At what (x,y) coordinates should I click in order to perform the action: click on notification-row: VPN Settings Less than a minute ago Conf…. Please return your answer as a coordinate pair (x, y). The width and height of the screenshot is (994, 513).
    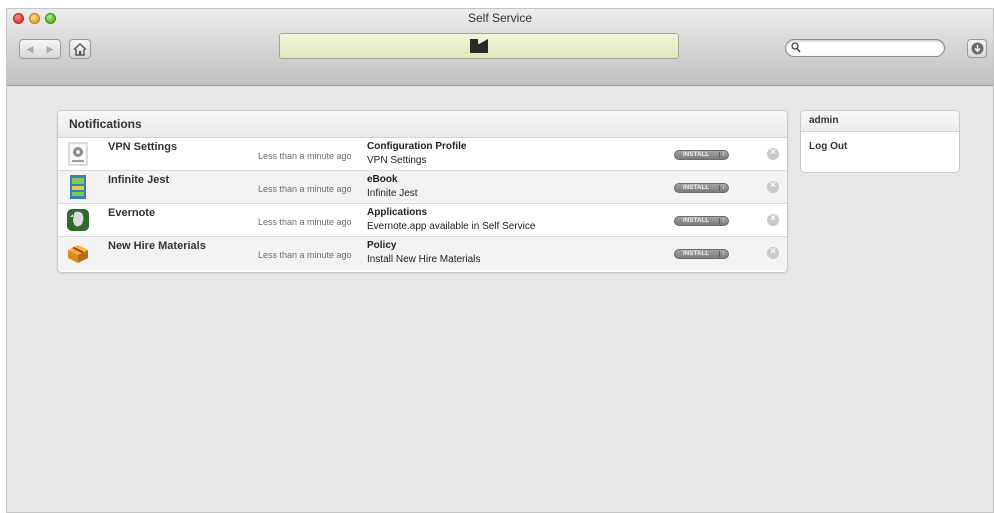
    Looking at the image, I should click on (422, 154).